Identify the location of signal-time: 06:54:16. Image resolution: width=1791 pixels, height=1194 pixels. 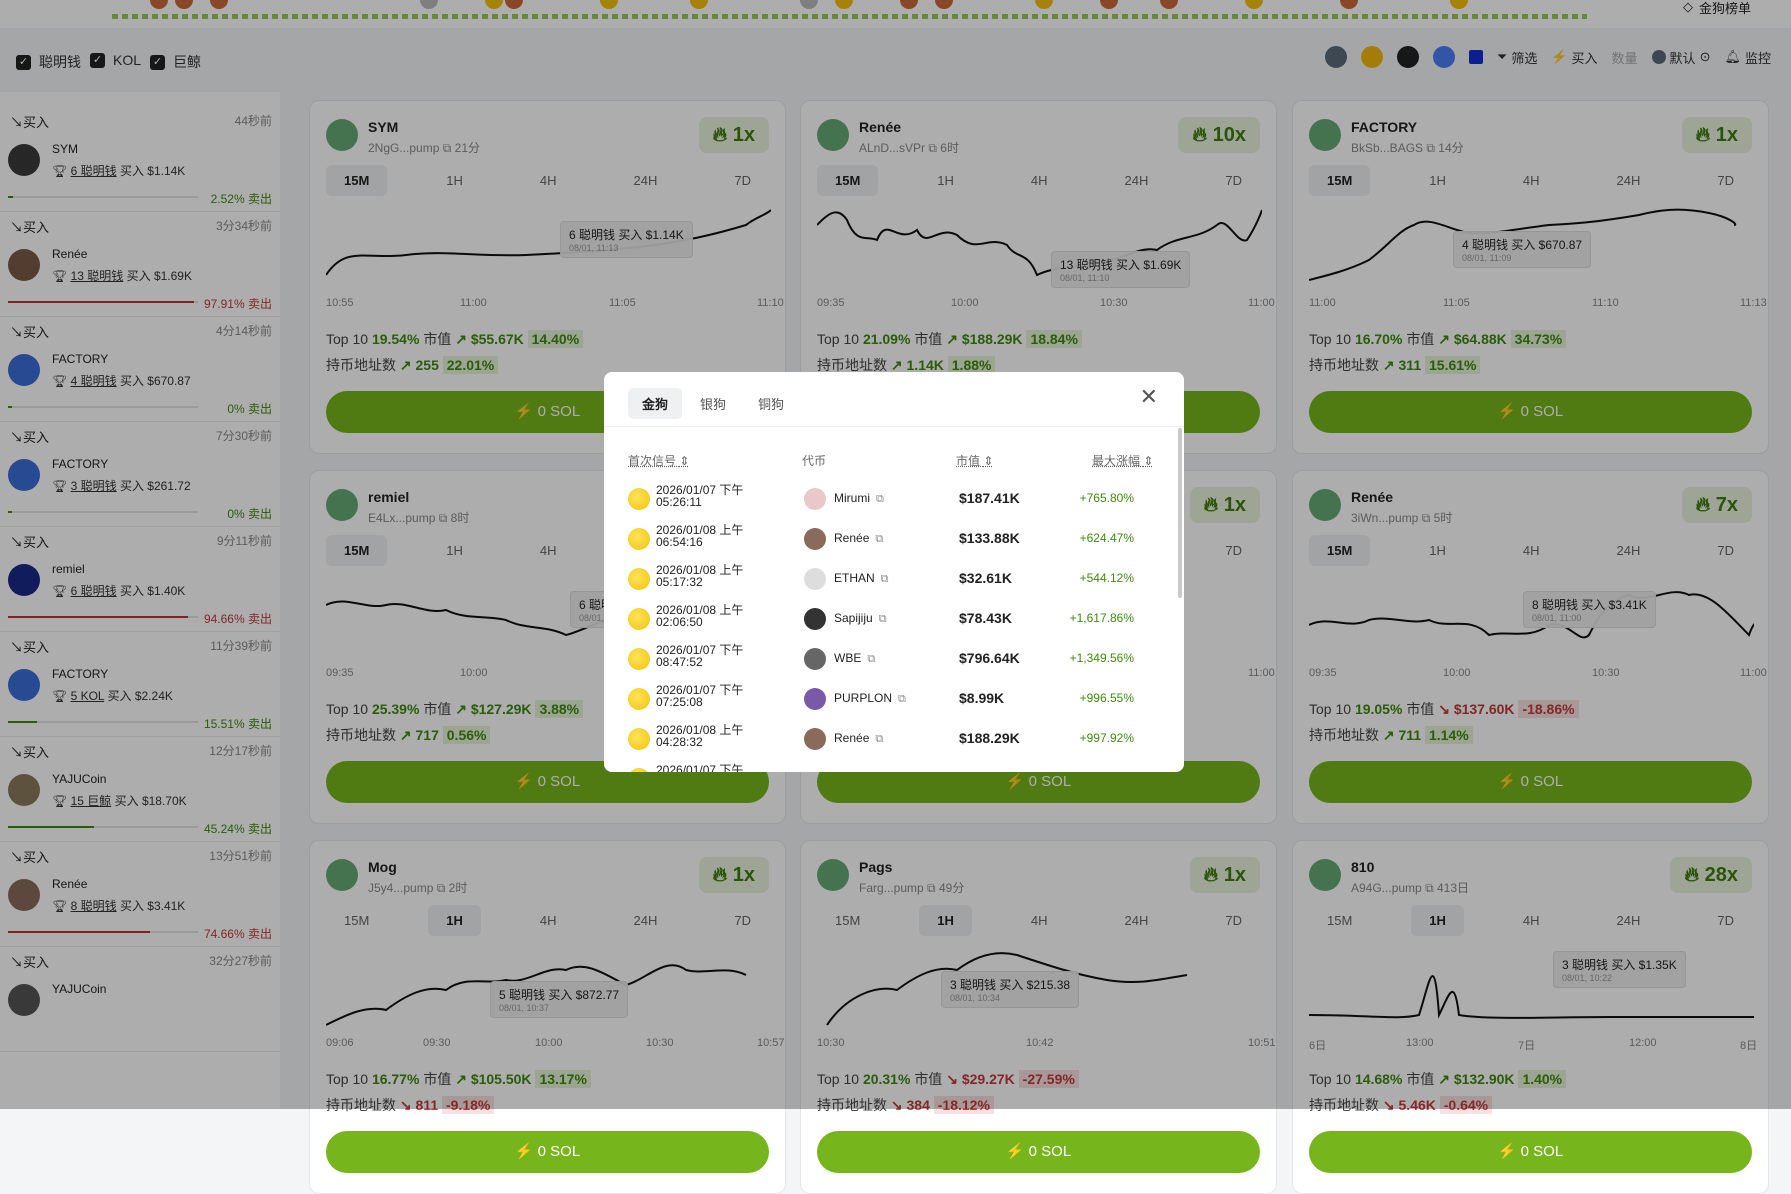
(679, 542).